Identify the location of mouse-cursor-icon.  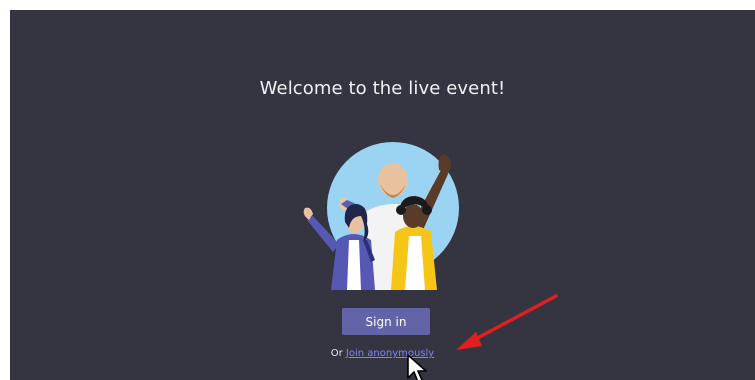
(417, 367).